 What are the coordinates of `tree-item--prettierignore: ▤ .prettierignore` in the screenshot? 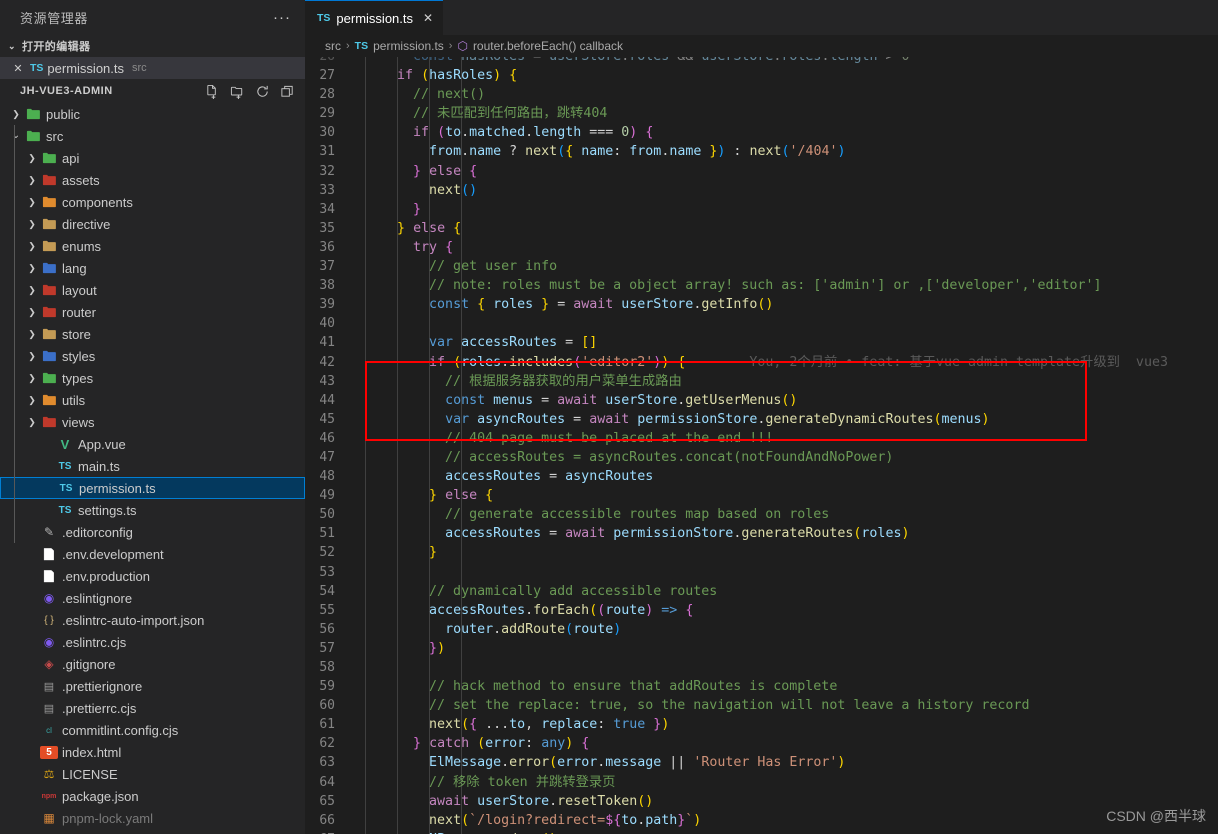 It's located at (152, 686).